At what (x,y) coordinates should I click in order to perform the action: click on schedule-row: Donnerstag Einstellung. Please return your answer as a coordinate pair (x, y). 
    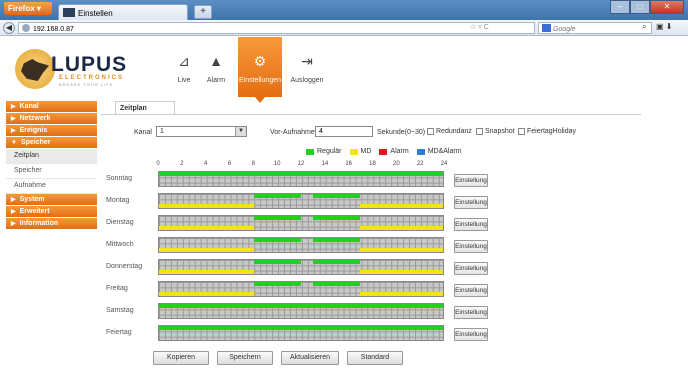
    Looking at the image, I should click on (297, 270).